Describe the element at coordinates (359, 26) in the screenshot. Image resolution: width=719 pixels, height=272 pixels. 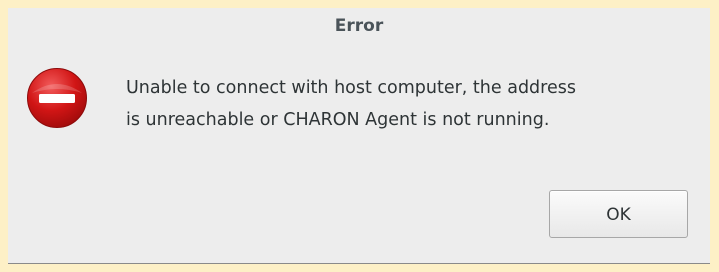
I see `dialog-title: Error` at that location.